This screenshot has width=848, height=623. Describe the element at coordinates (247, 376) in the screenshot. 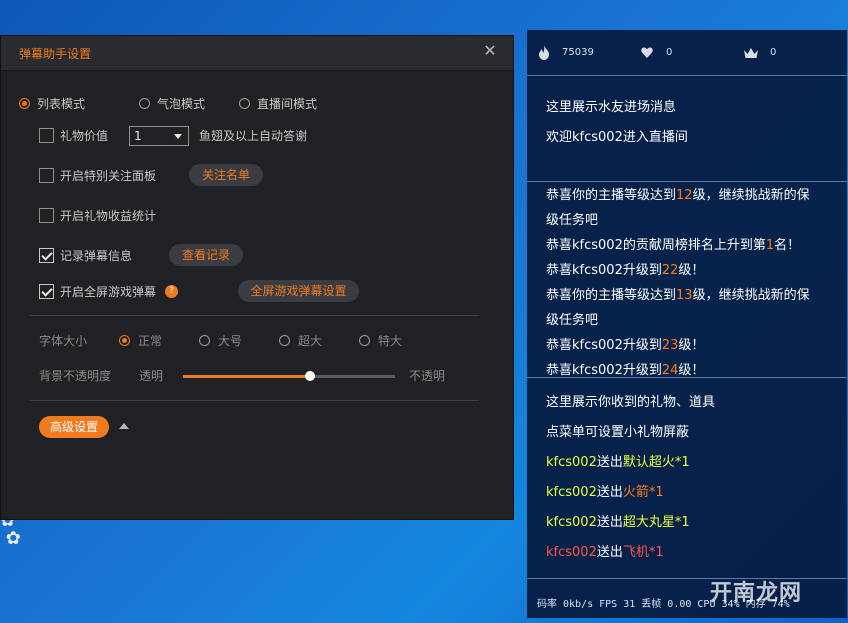

I see `opacity-slider-fill` at that location.